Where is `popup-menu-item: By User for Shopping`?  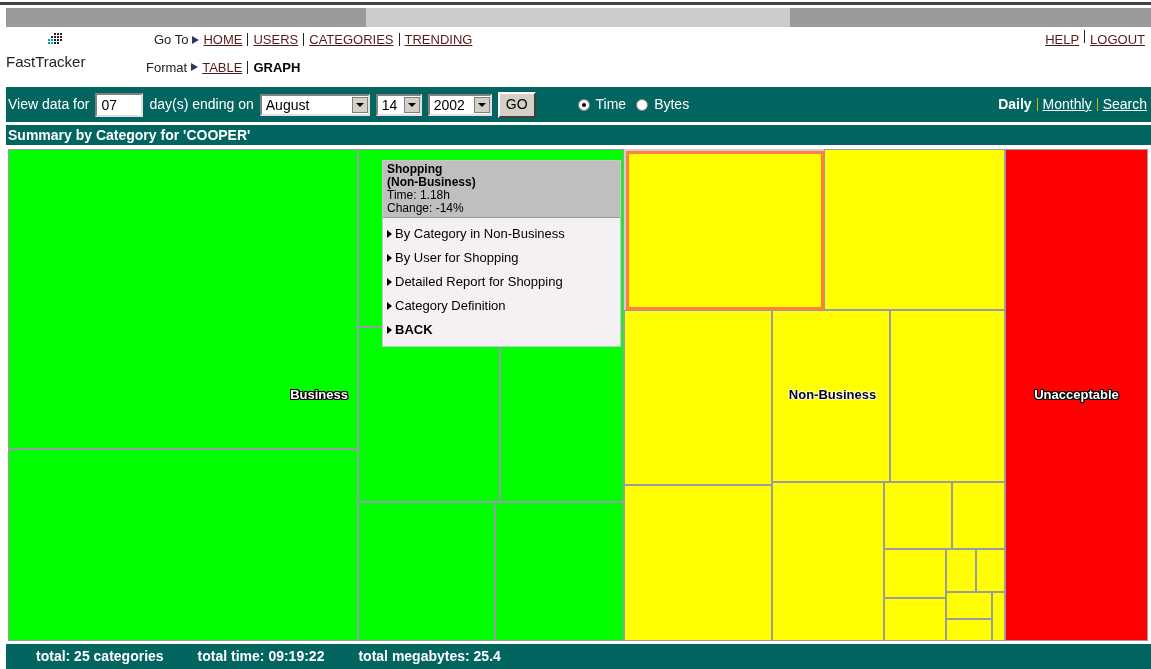
popup-menu-item: By User for Shopping is located at coordinates (501, 258).